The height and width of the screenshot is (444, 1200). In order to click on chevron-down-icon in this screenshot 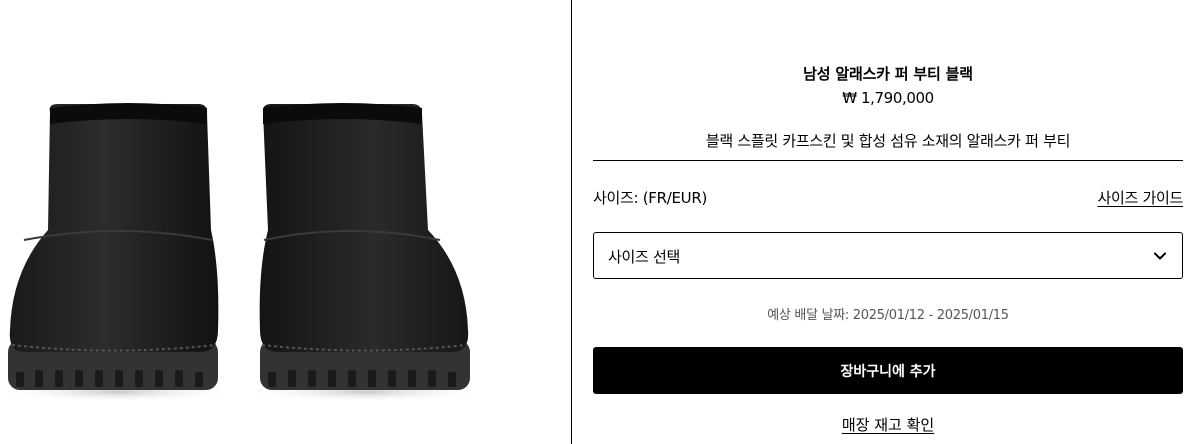, I will do `click(1160, 256)`.